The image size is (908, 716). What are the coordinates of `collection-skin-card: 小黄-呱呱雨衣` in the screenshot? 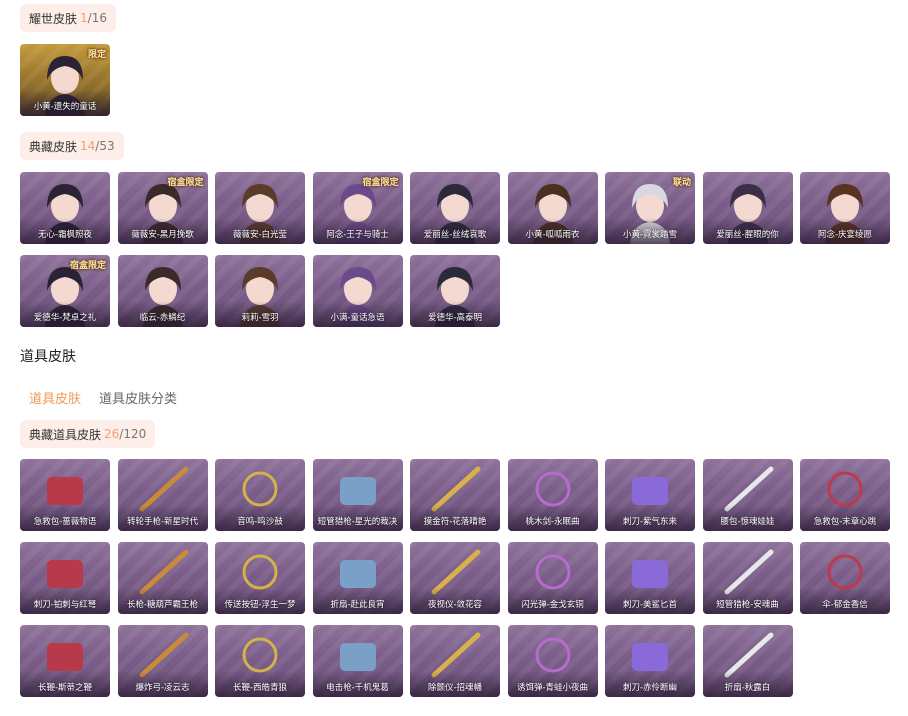 It's located at (552, 208).